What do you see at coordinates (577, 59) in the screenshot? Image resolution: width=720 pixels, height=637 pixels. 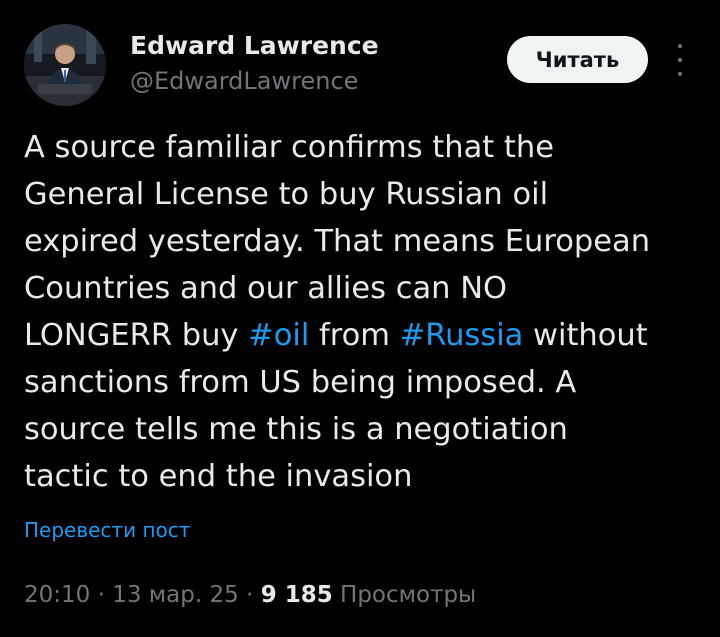 I see `follow-button: Читать` at bounding box center [577, 59].